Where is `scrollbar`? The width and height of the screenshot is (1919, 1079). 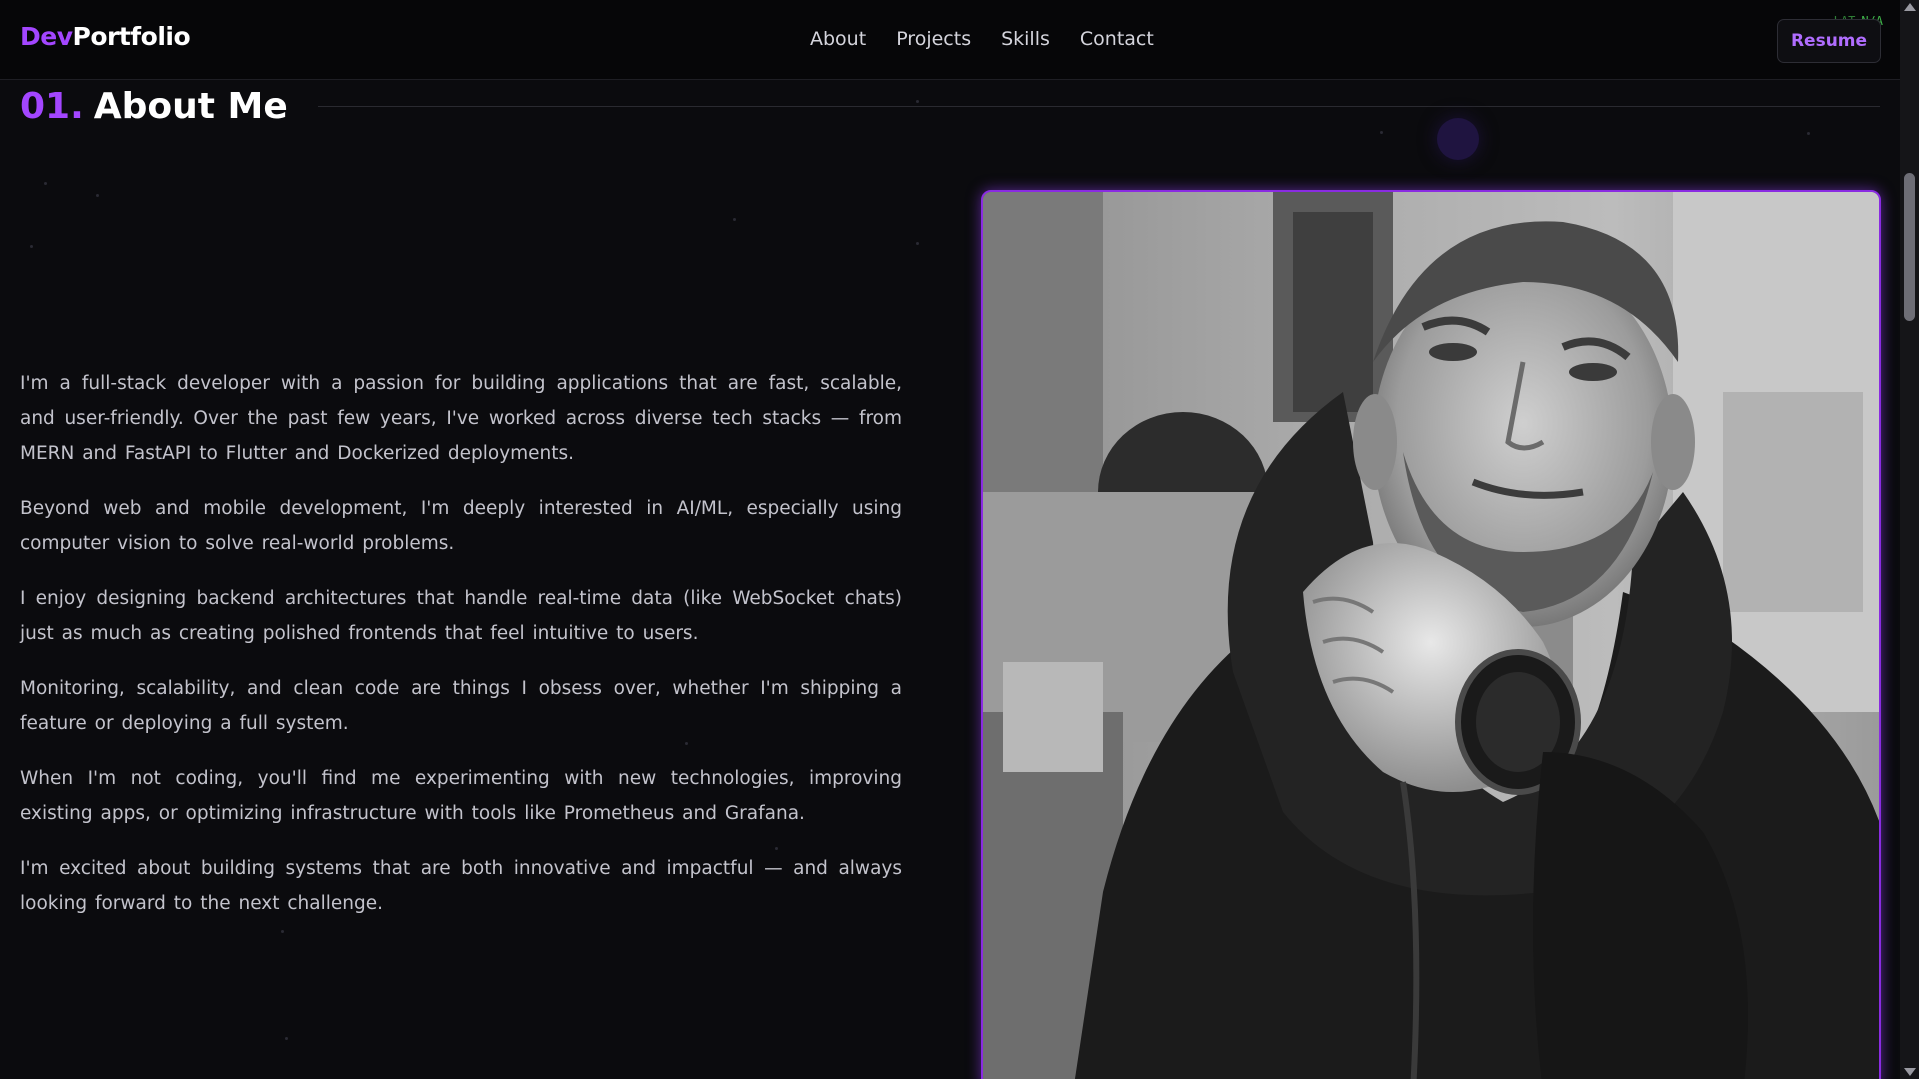
scrollbar is located at coordinates (1909, 539).